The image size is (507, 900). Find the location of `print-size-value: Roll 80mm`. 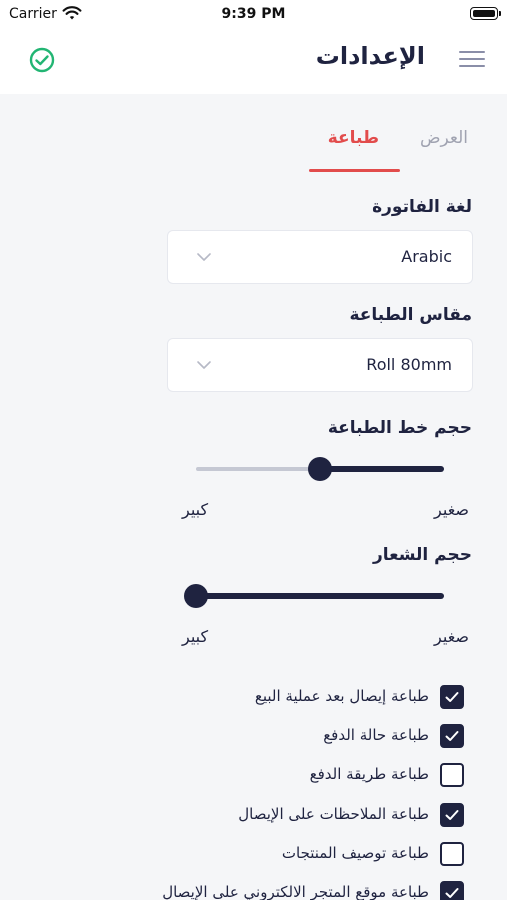

print-size-value: Roll 80mm is located at coordinates (409, 364).